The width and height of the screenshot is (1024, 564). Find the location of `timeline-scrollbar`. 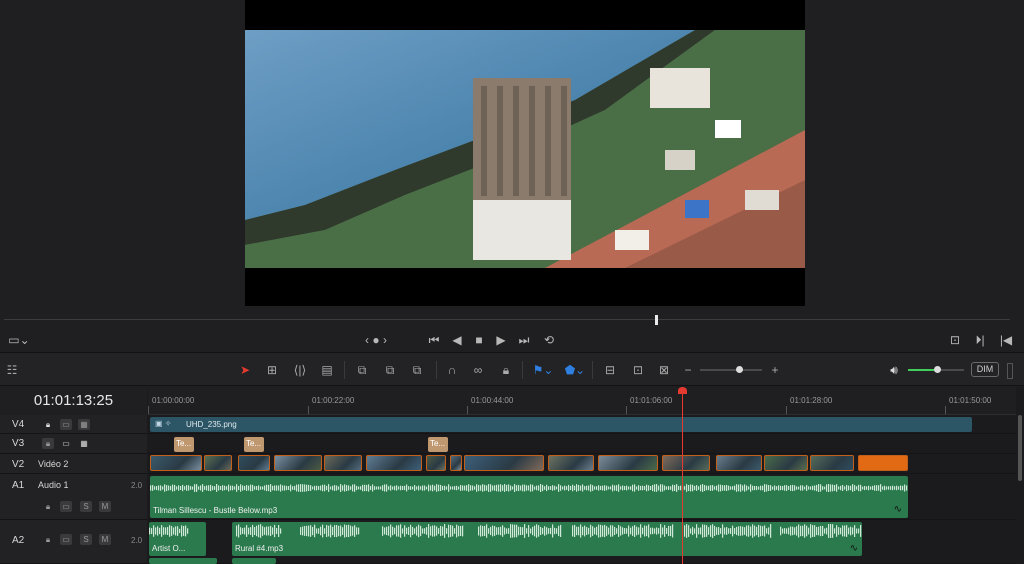

timeline-scrollbar is located at coordinates (1020, 489).